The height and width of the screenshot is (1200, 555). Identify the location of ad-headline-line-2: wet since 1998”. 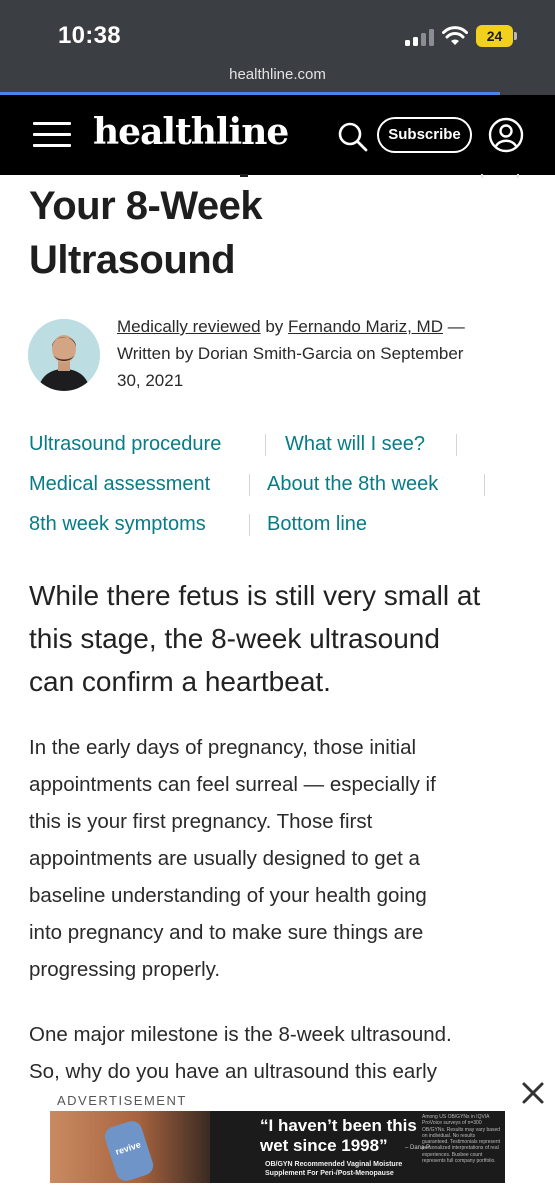
(324, 1145).